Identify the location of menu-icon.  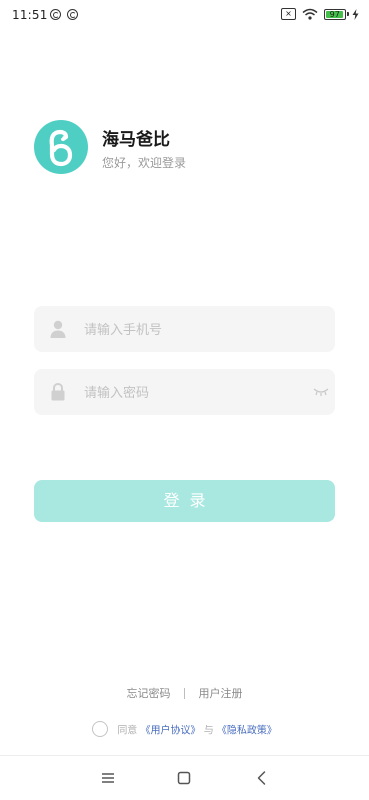
(108, 778).